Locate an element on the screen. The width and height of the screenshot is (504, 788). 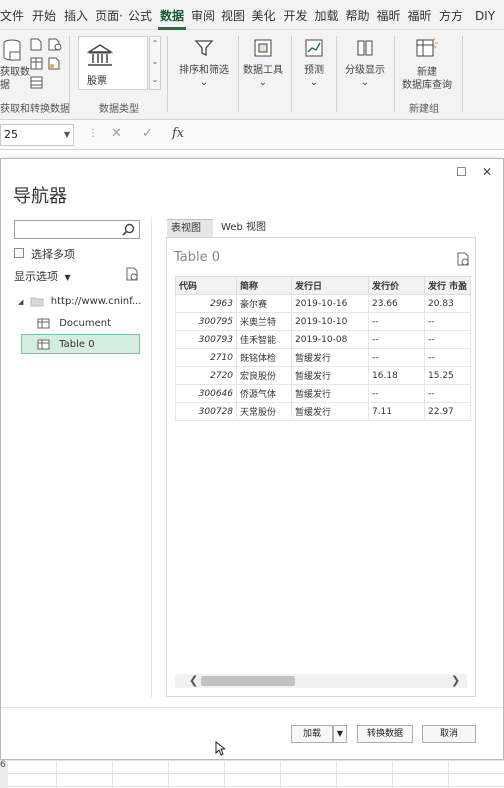
table-cell: 2720 is located at coordinates (206, 375).